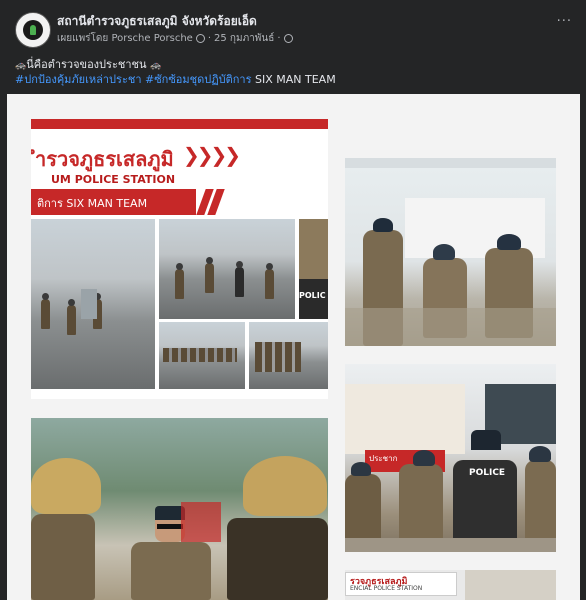 The height and width of the screenshot is (600, 586). Describe the element at coordinates (200, 38) in the screenshot. I see `globe-icon` at that location.